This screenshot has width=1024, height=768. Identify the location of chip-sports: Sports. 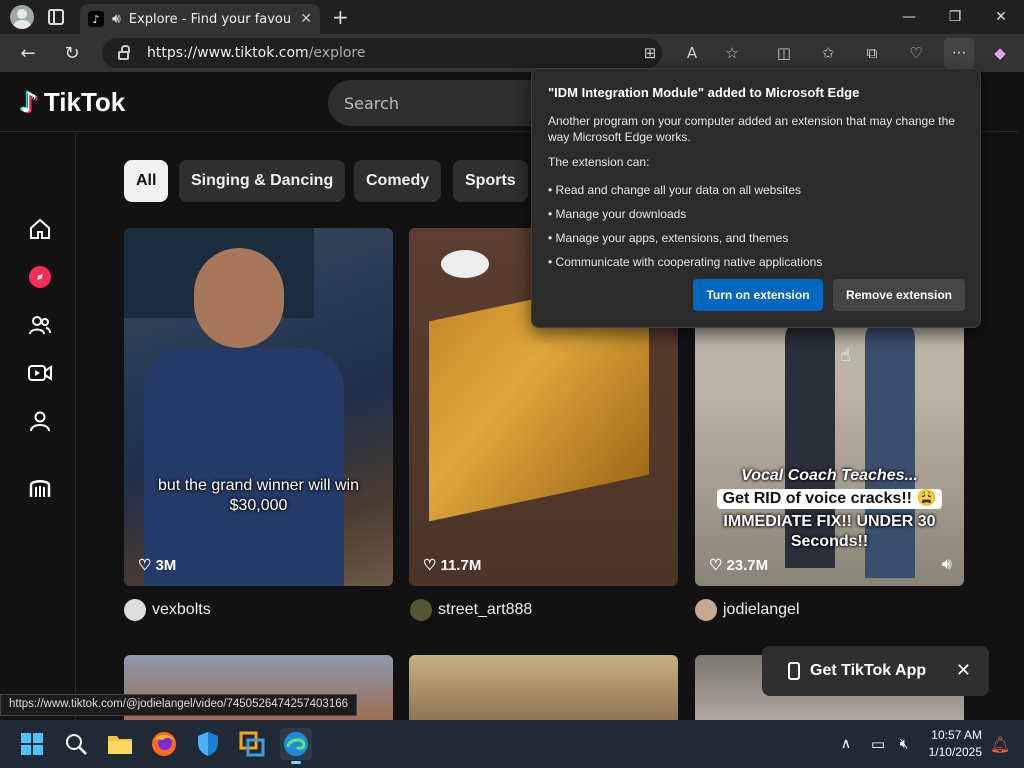
(490, 181).